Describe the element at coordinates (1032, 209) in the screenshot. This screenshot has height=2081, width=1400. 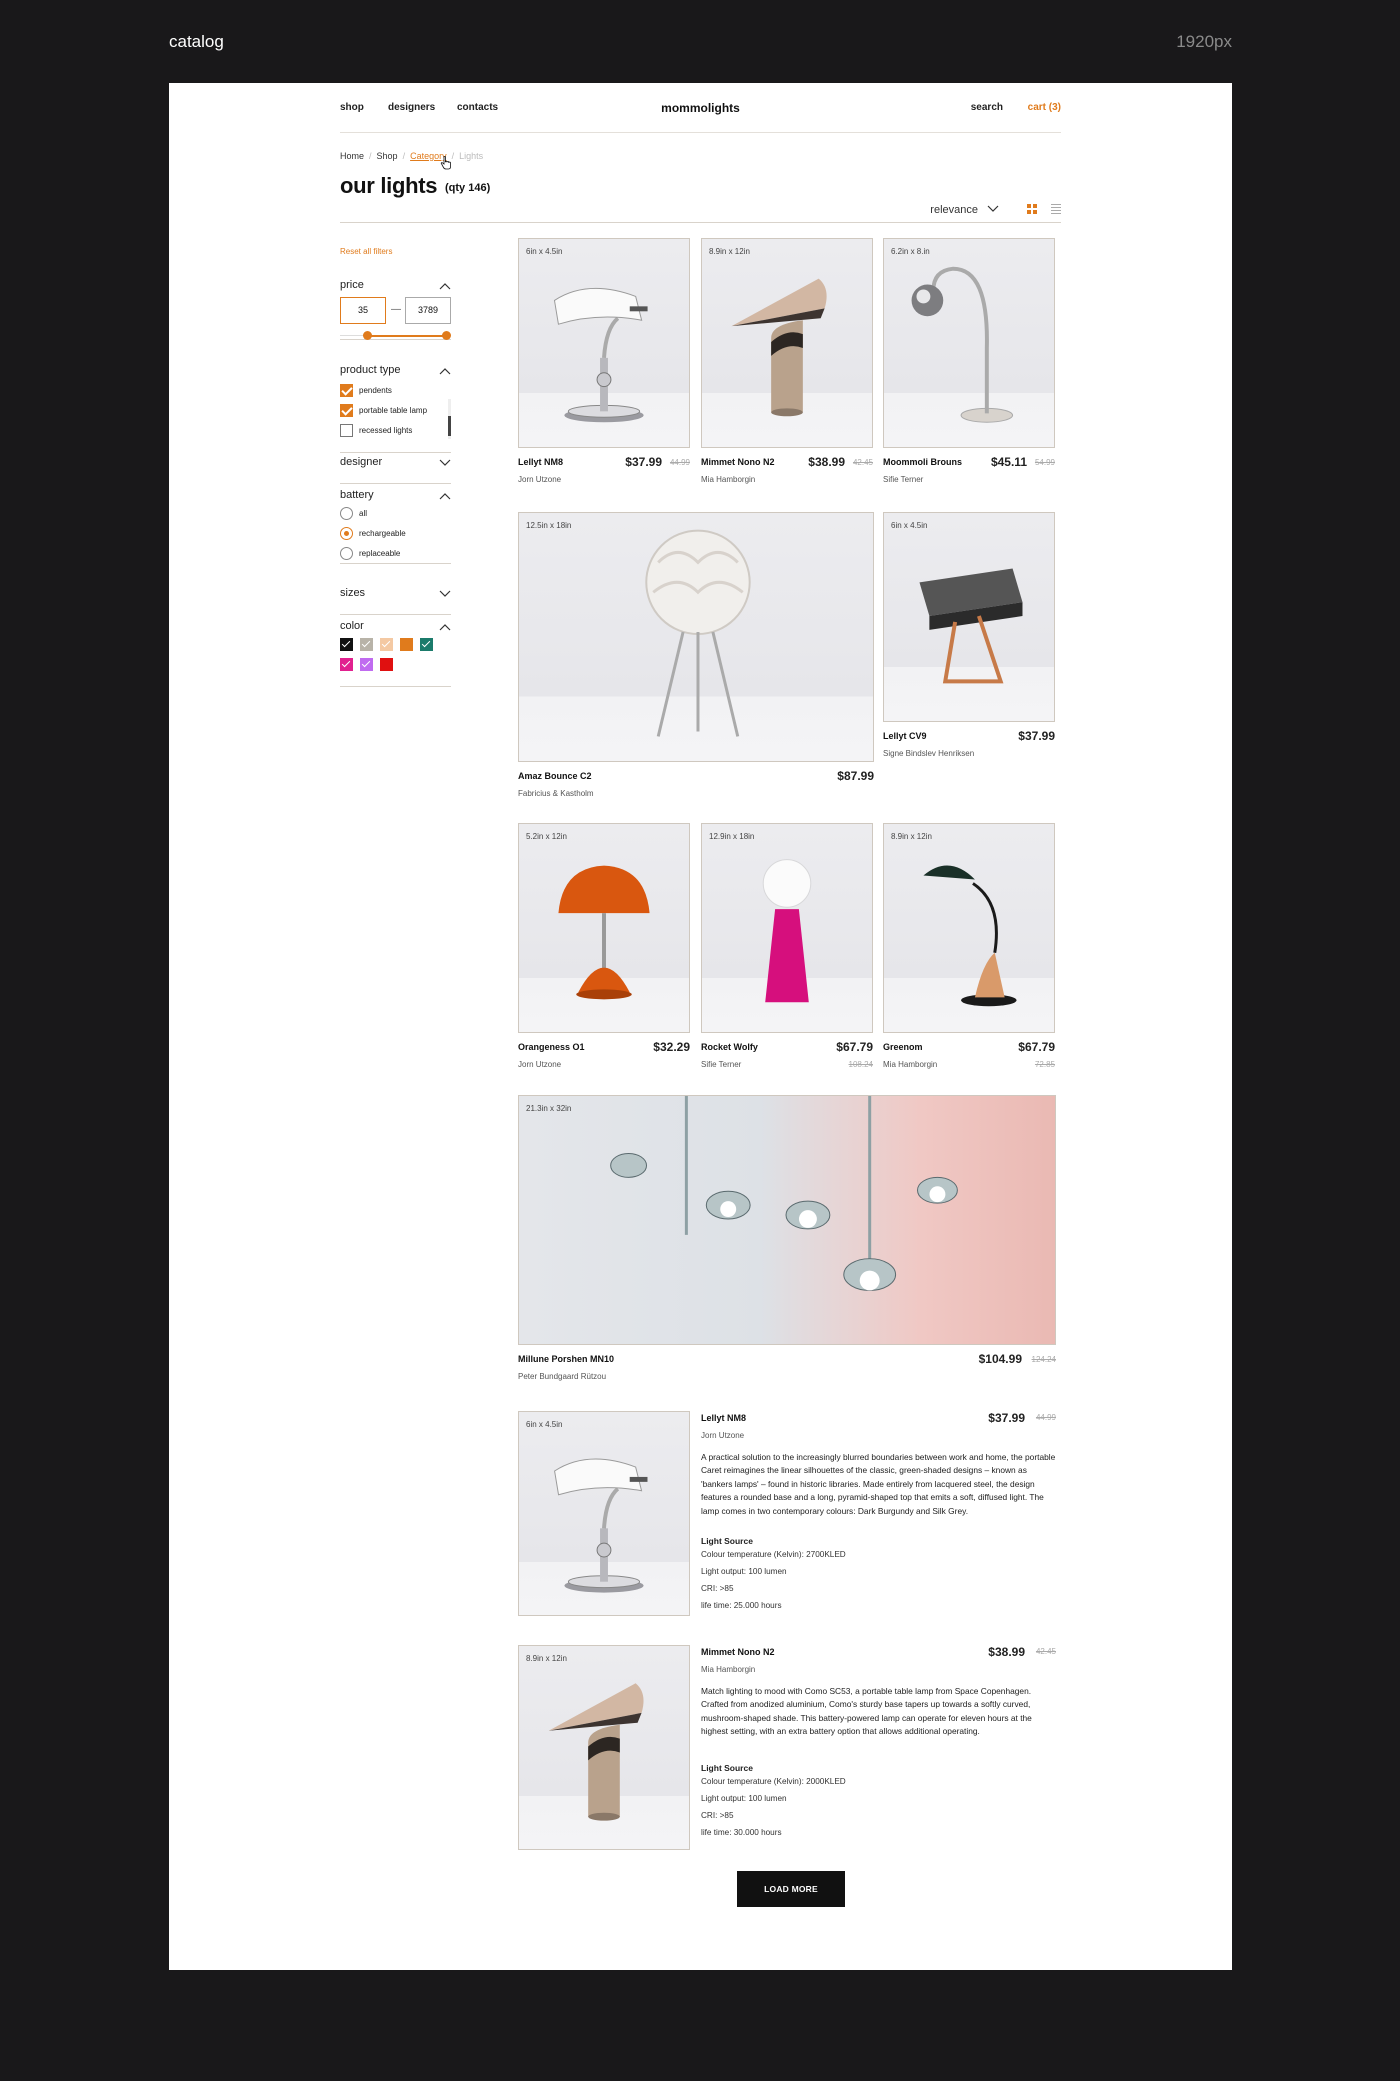
I see `grid-view-icon` at that location.